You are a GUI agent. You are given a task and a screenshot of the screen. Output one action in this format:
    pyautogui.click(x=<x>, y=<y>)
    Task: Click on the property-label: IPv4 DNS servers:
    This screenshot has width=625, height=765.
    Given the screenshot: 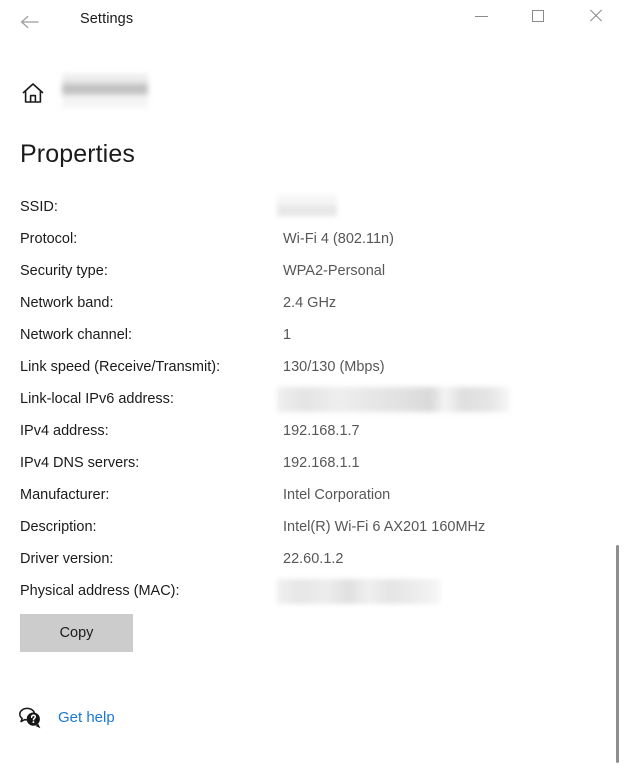 What is the action you would take?
    pyautogui.click(x=80, y=463)
    